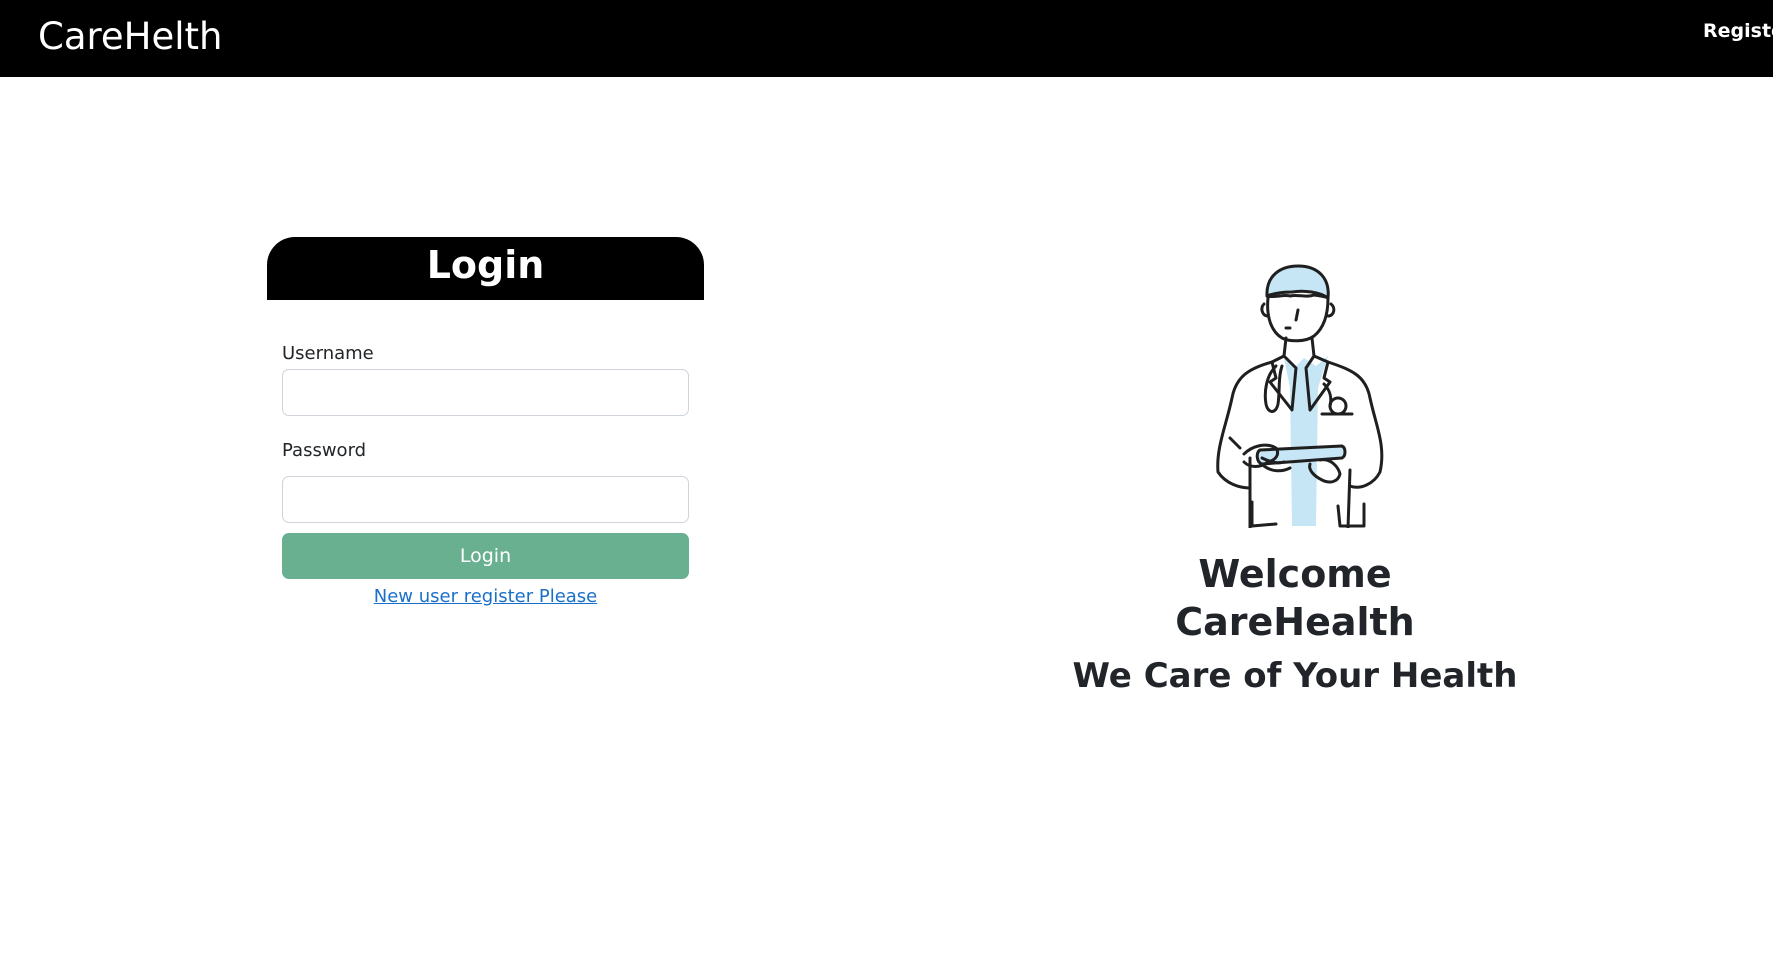  Describe the element at coordinates (485, 392) in the screenshot. I see `username-input` at that location.